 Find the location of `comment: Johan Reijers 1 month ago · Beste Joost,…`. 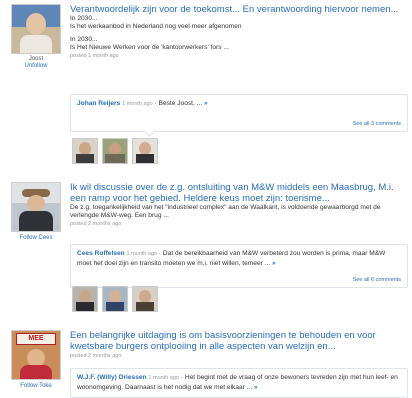

comment: Johan Reijers 1 month ago · Beste Joost,… is located at coordinates (239, 104).